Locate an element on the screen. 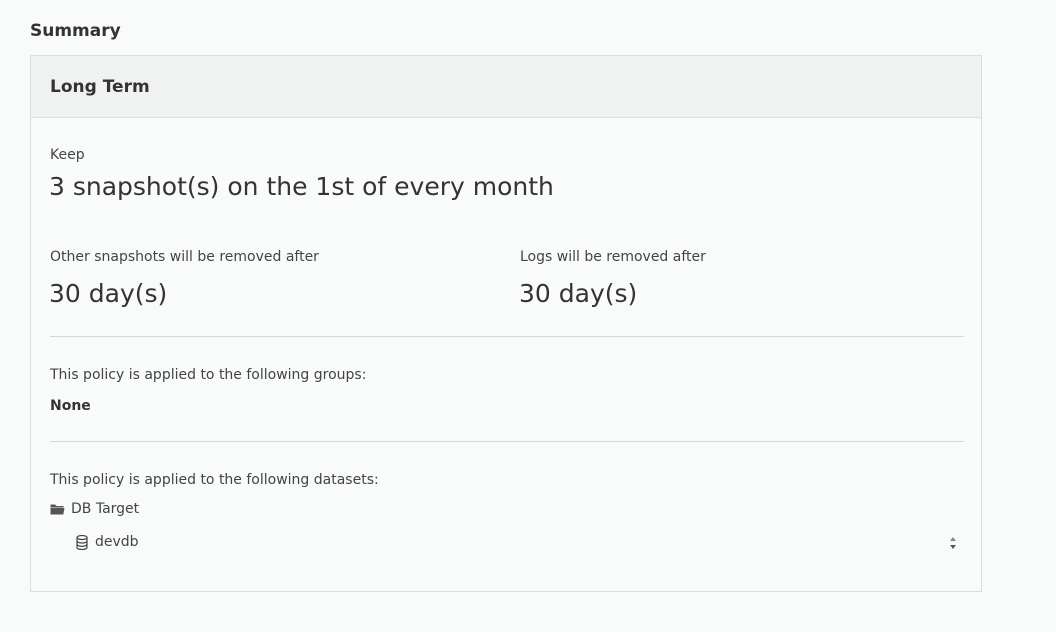  folder-icon is located at coordinates (57, 509).